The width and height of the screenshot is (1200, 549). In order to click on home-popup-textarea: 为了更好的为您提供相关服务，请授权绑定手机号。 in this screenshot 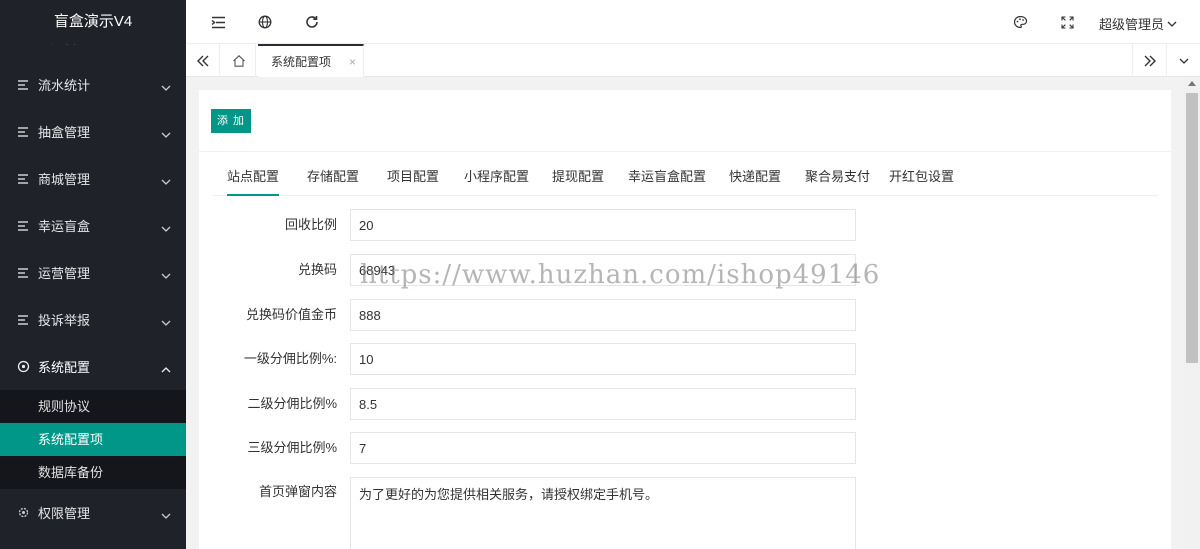, I will do `click(603, 513)`.